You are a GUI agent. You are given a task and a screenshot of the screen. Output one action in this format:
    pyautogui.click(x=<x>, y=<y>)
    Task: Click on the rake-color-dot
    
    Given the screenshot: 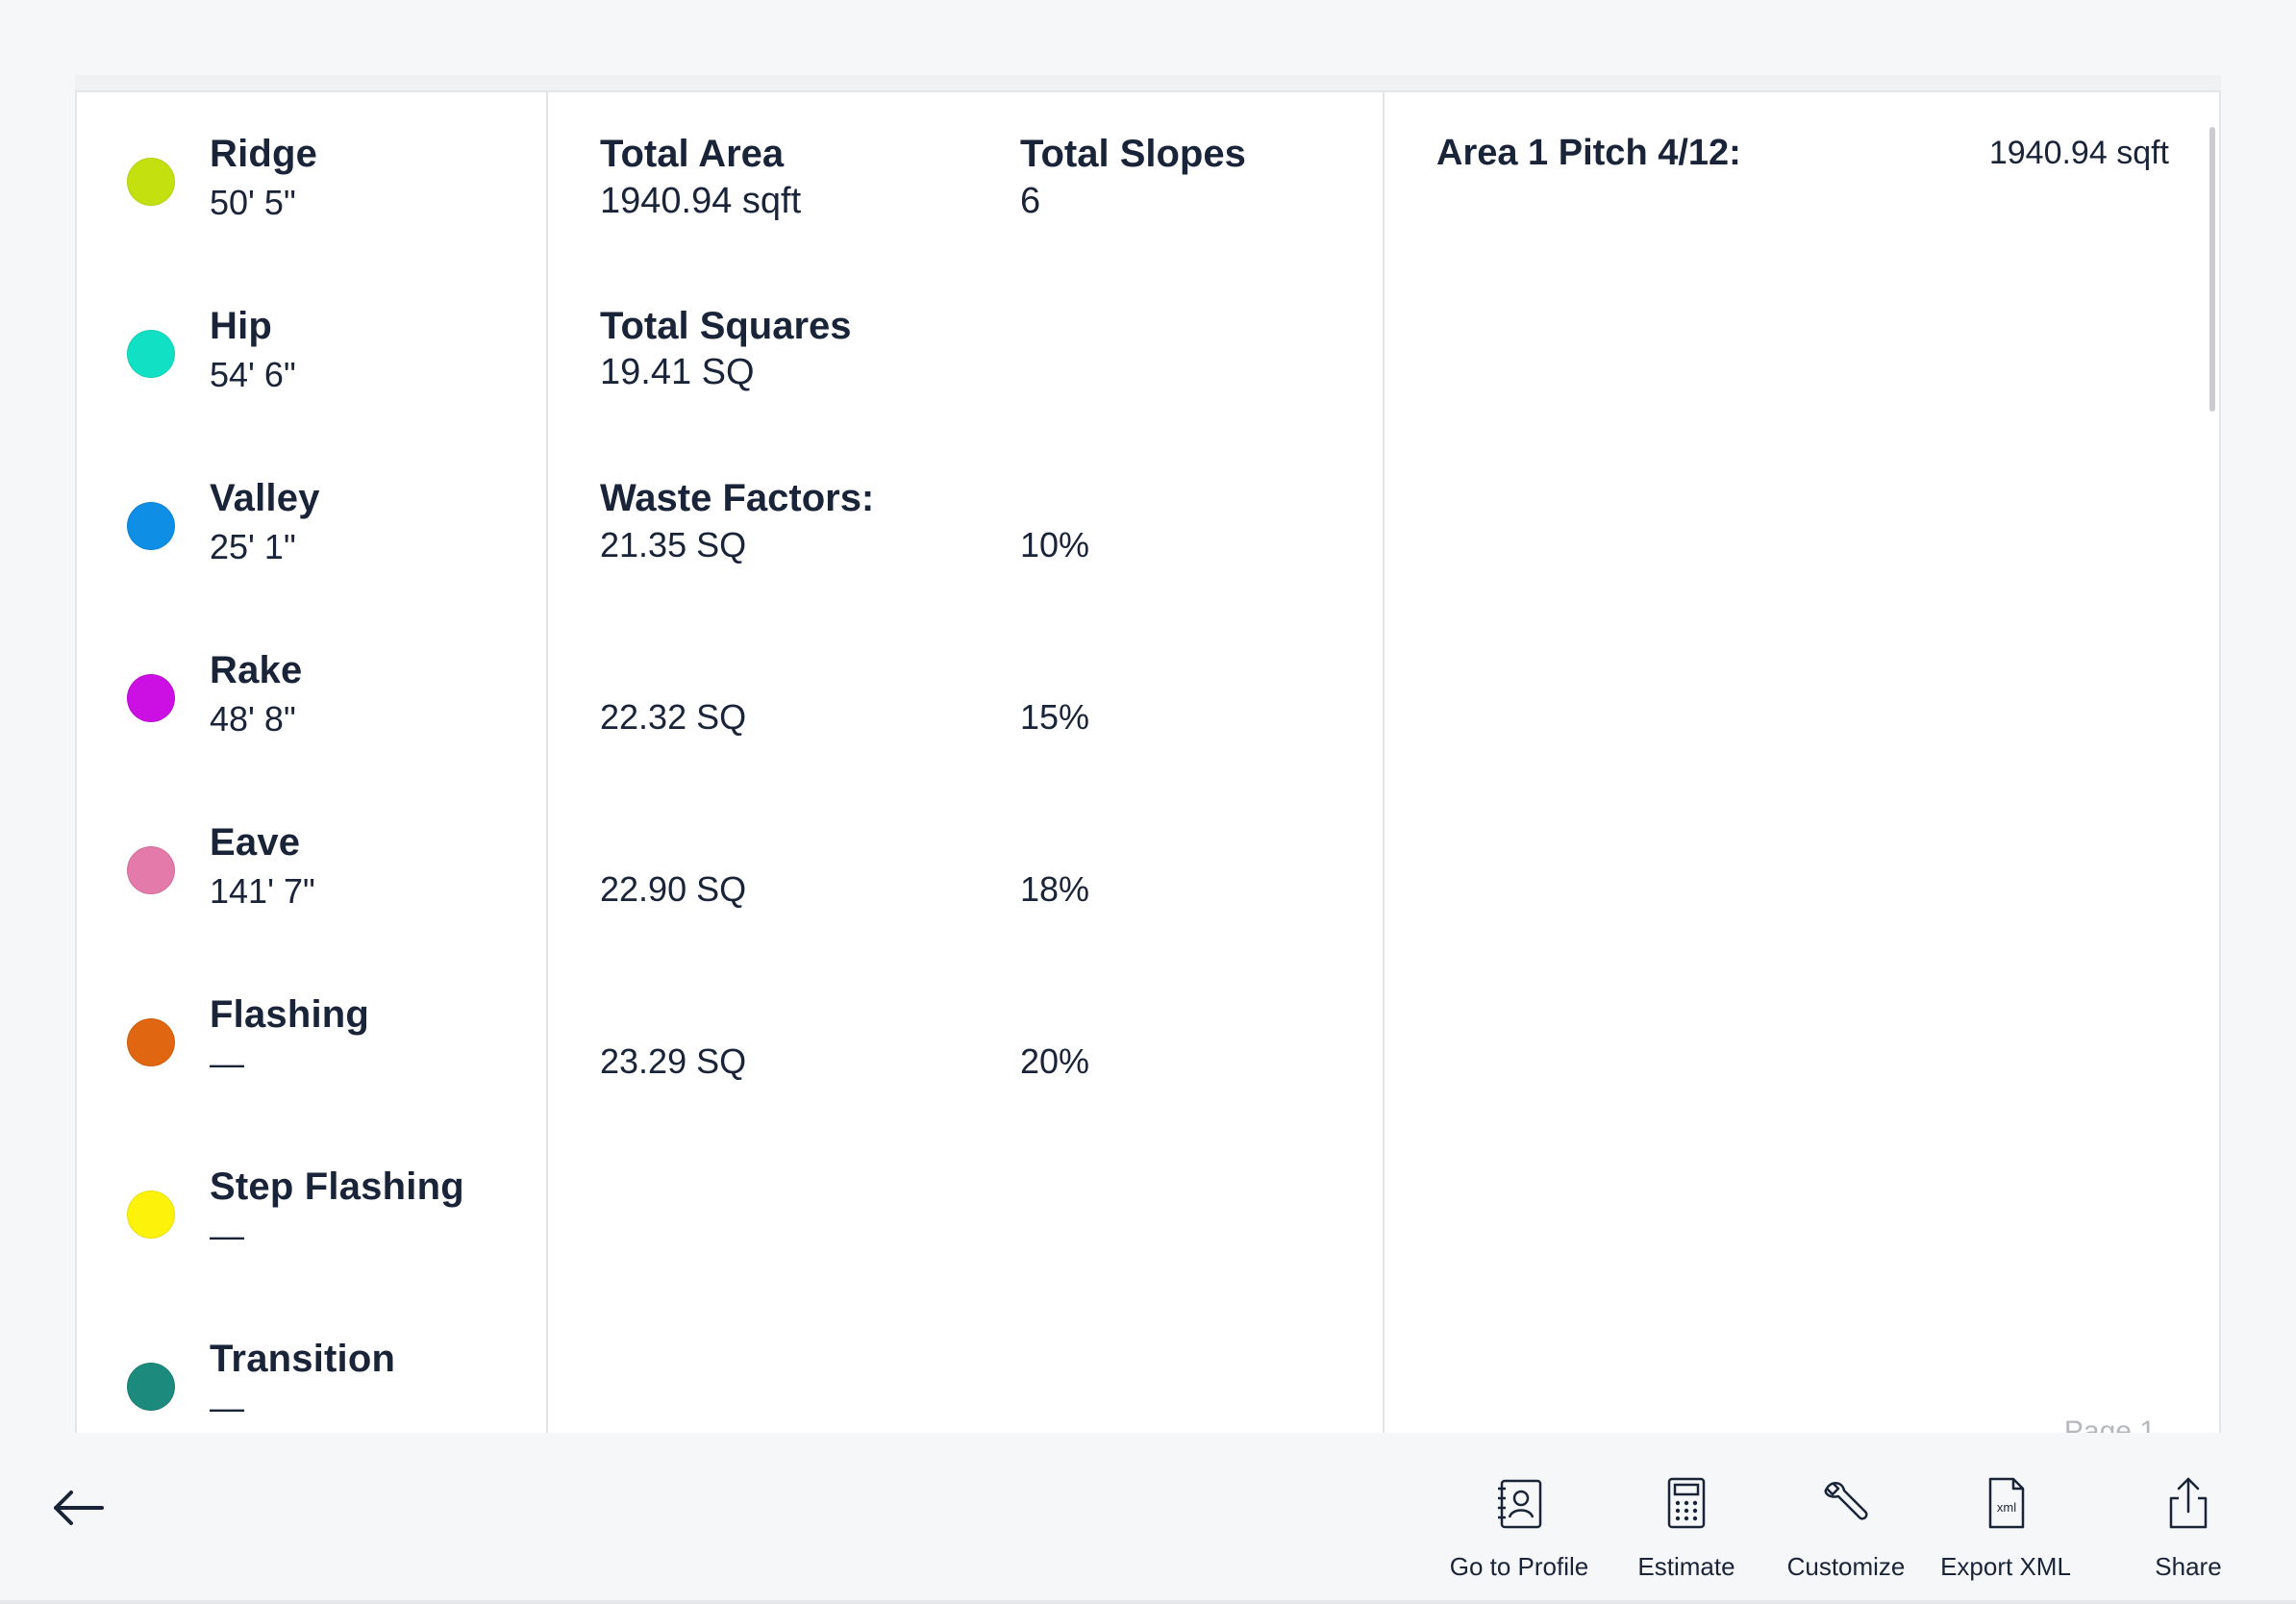 What is the action you would take?
    pyautogui.click(x=151, y=698)
    